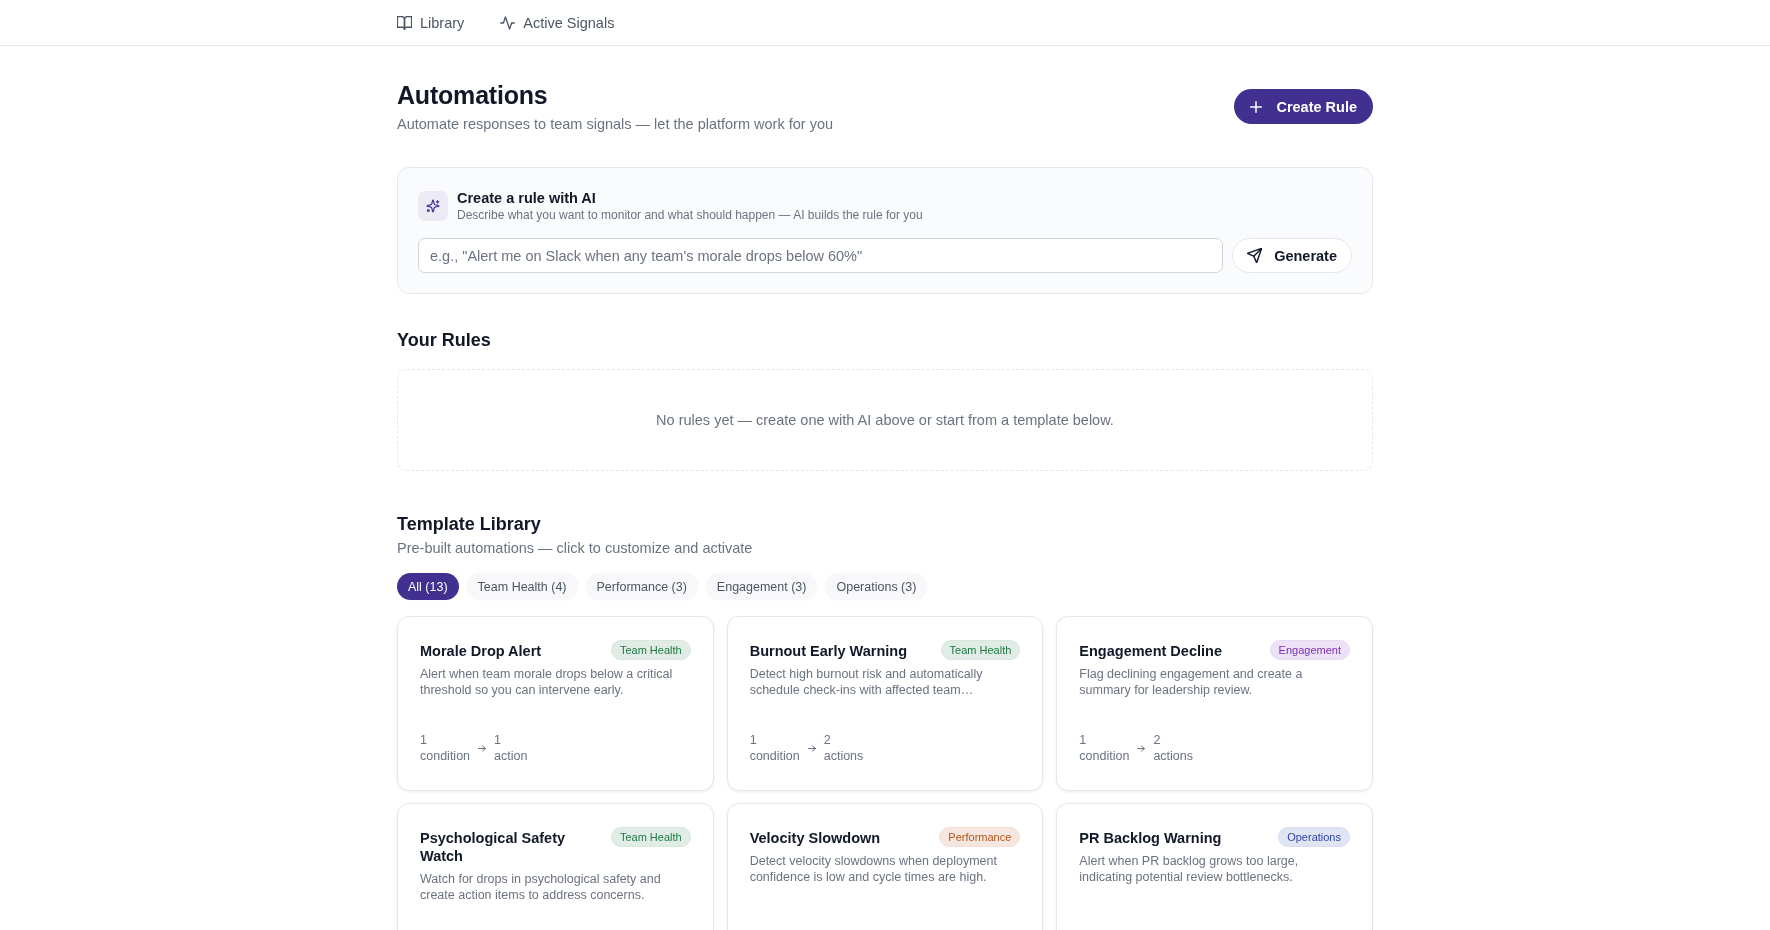 The width and height of the screenshot is (1770, 930). What do you see at coordinates (444, 340) in the screenshot?
I see `section-title: Your Rules` at bounding box center [444, 340].